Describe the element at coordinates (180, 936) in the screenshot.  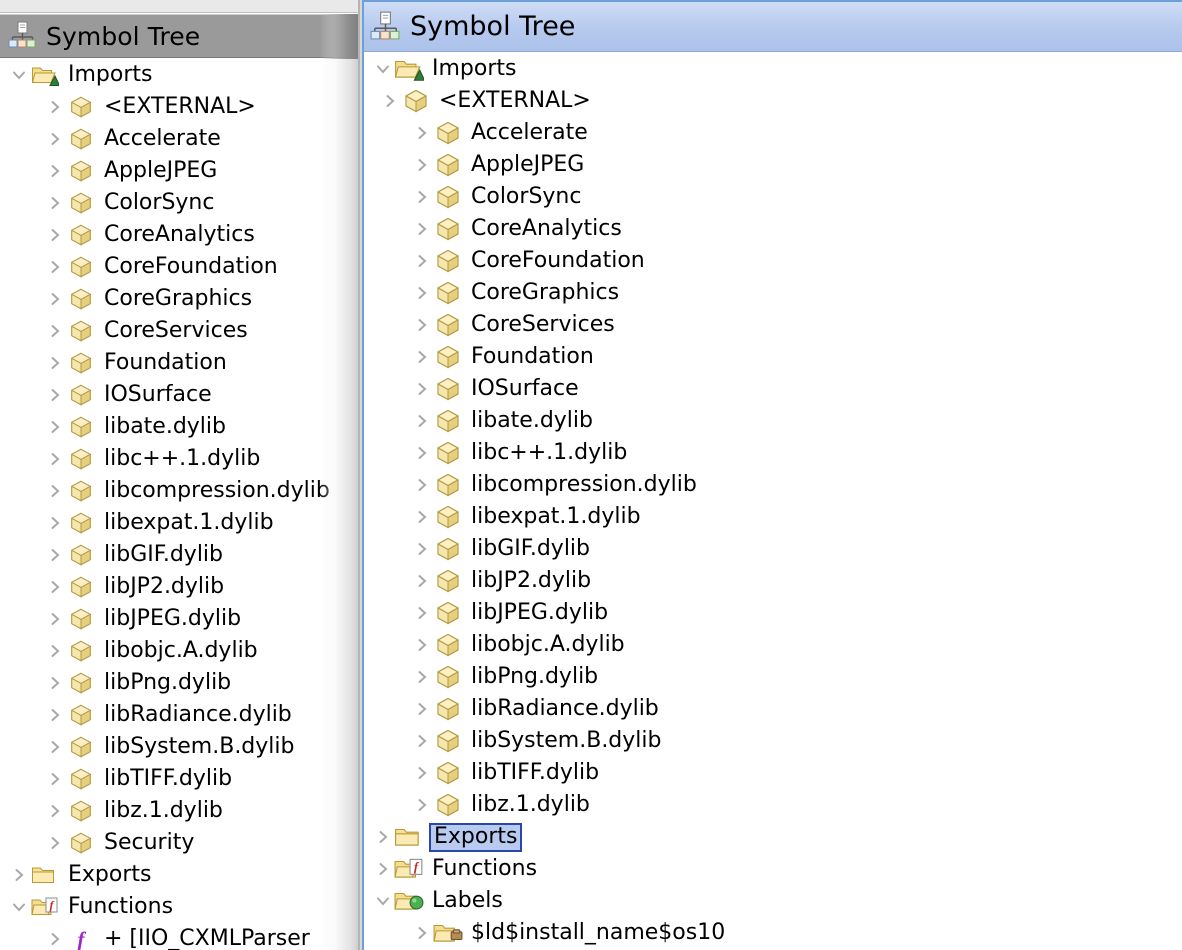
I see `tree-row-function-item: f + [IIO_CXMLParser` at that location.